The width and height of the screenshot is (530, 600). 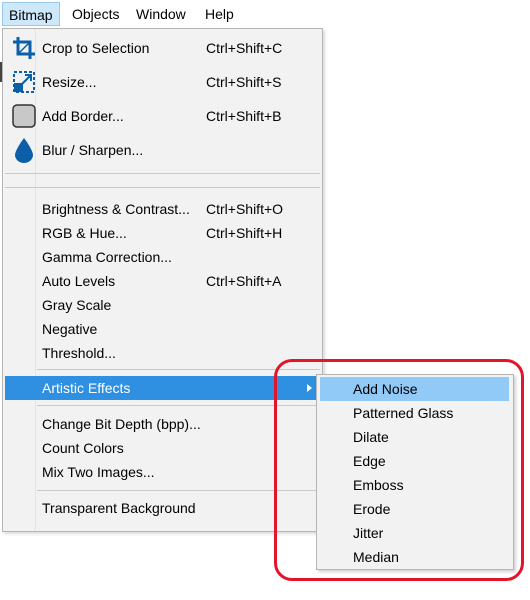 I want to click on border-icon, so click(x=24, y=116).